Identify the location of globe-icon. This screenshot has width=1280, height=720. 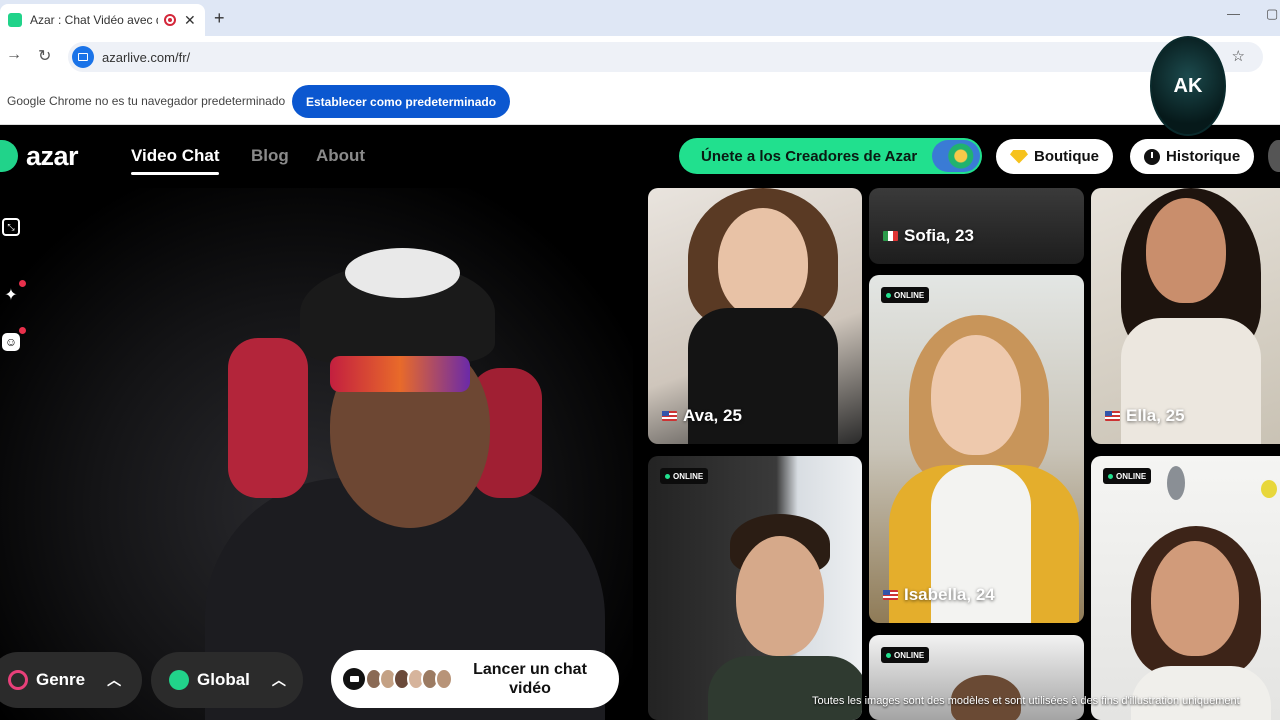
(179, 680).